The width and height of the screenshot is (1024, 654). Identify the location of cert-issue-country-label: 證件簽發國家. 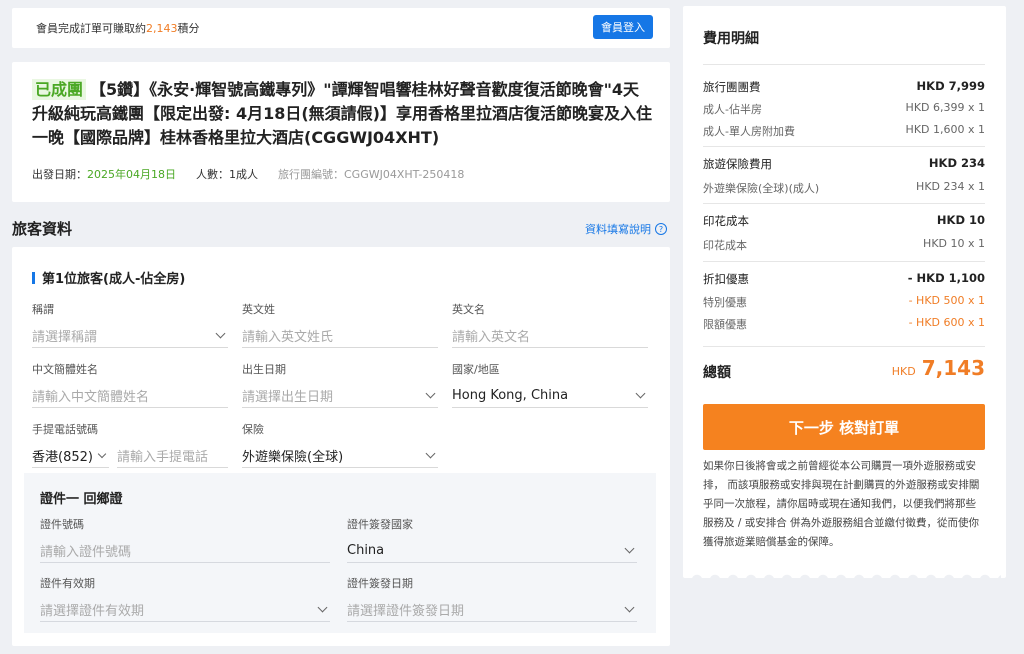
(380, 524).